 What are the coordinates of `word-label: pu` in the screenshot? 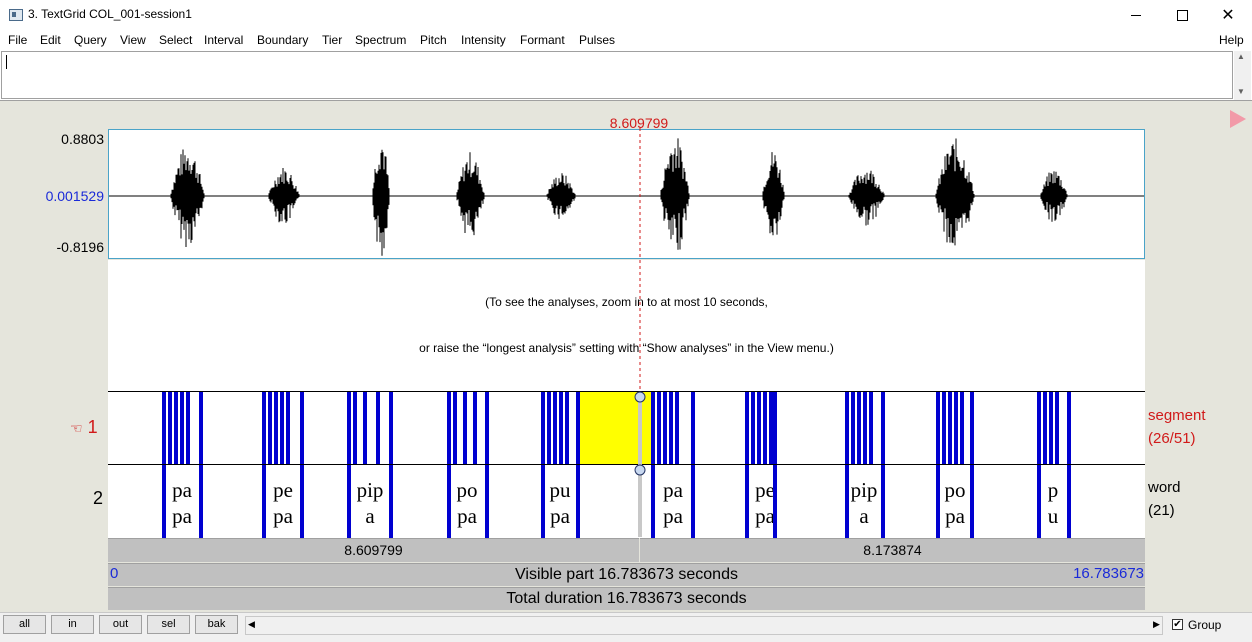 It's located at (1053, 503).